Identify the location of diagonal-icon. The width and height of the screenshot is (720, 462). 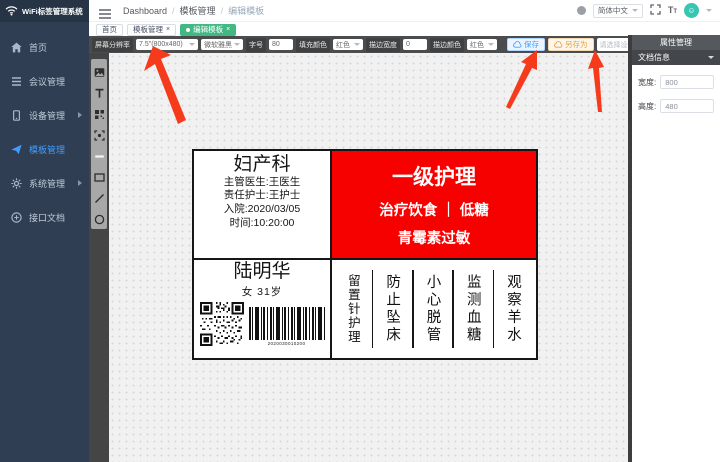
(99, 197).